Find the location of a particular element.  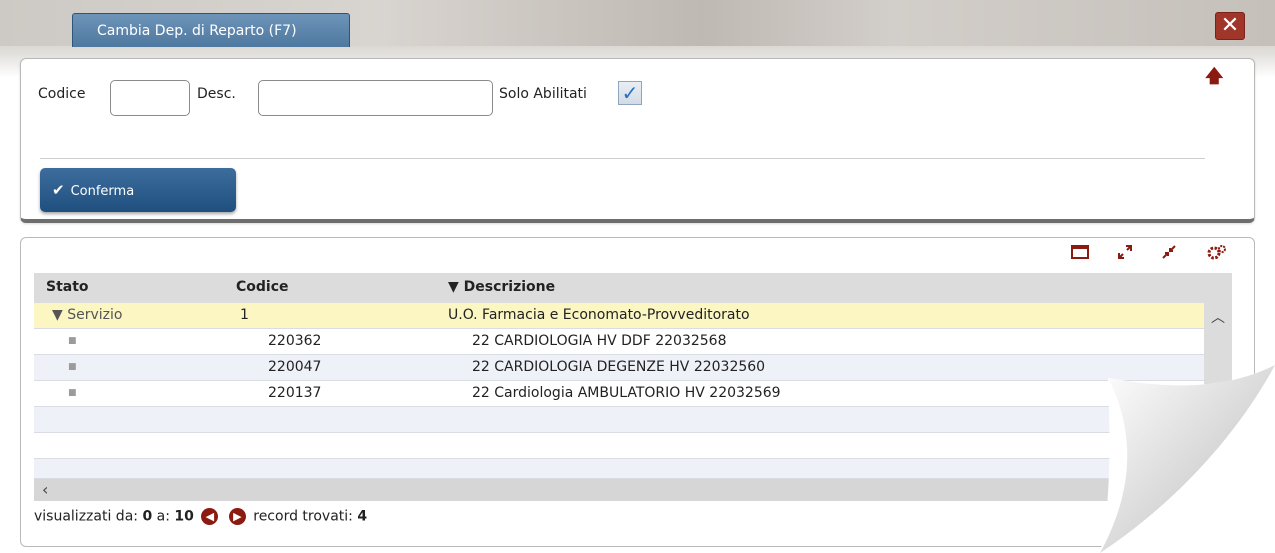

solo-abilitati-checkbox: ✓ is located at coordinates (630, 93).